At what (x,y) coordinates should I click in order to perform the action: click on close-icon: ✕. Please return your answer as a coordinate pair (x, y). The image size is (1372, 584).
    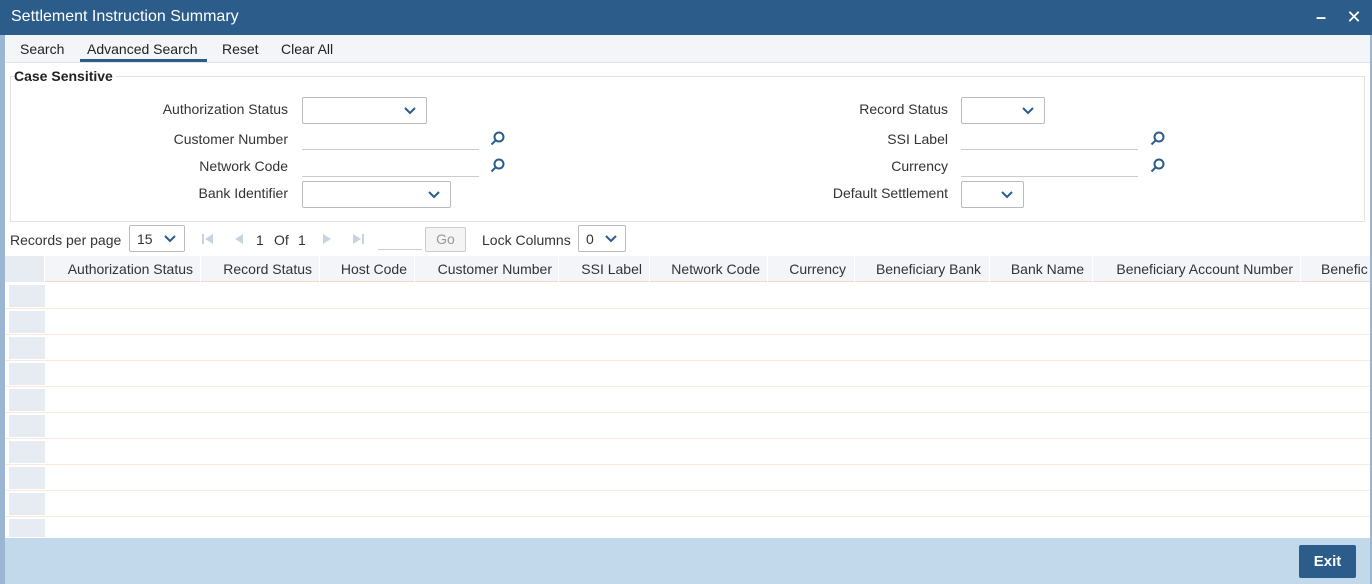
    Looking at the image, I should click on (1354, 17).